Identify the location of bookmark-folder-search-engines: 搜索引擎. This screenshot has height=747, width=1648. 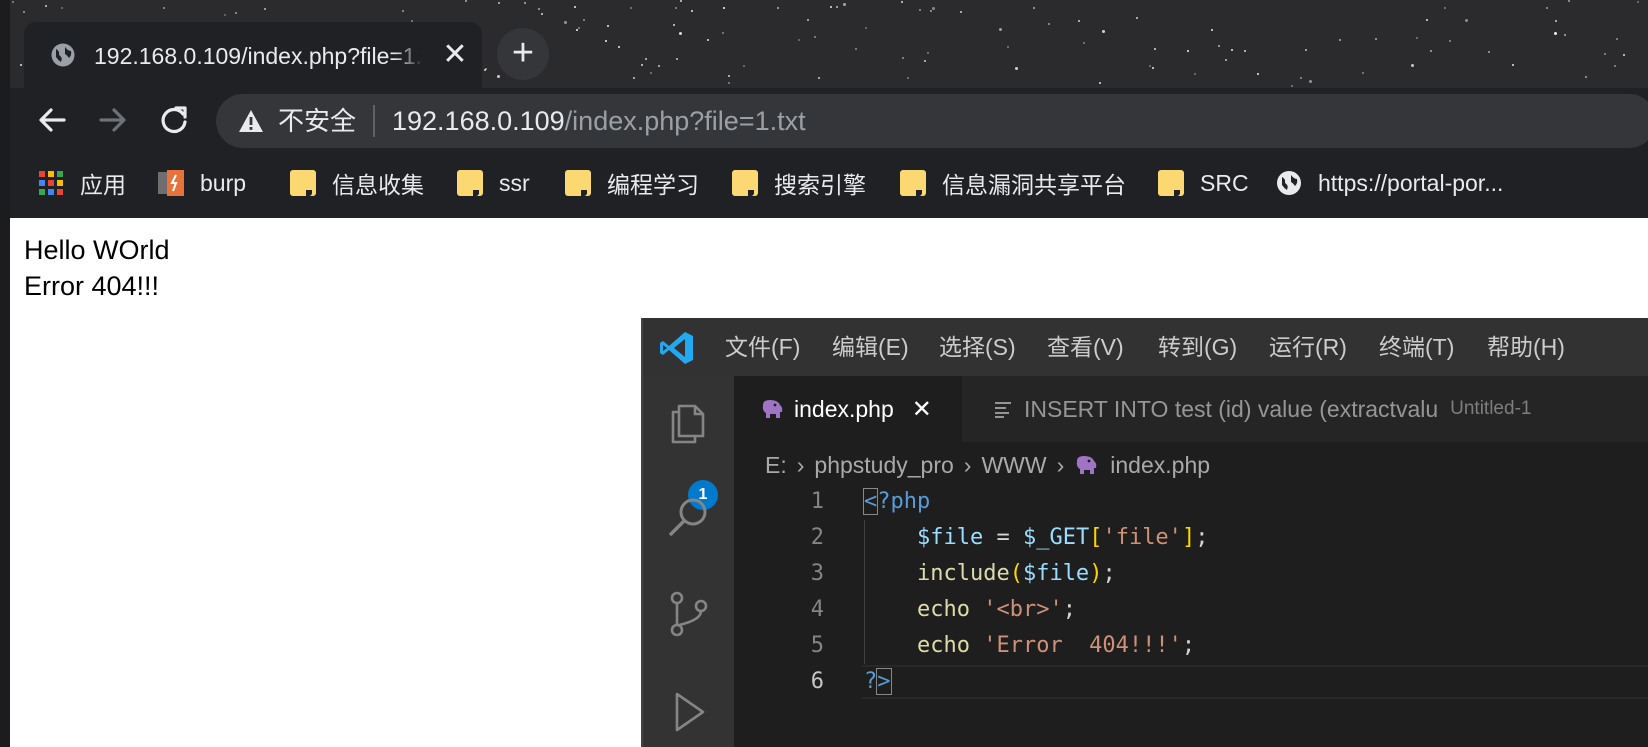
(799, 183).